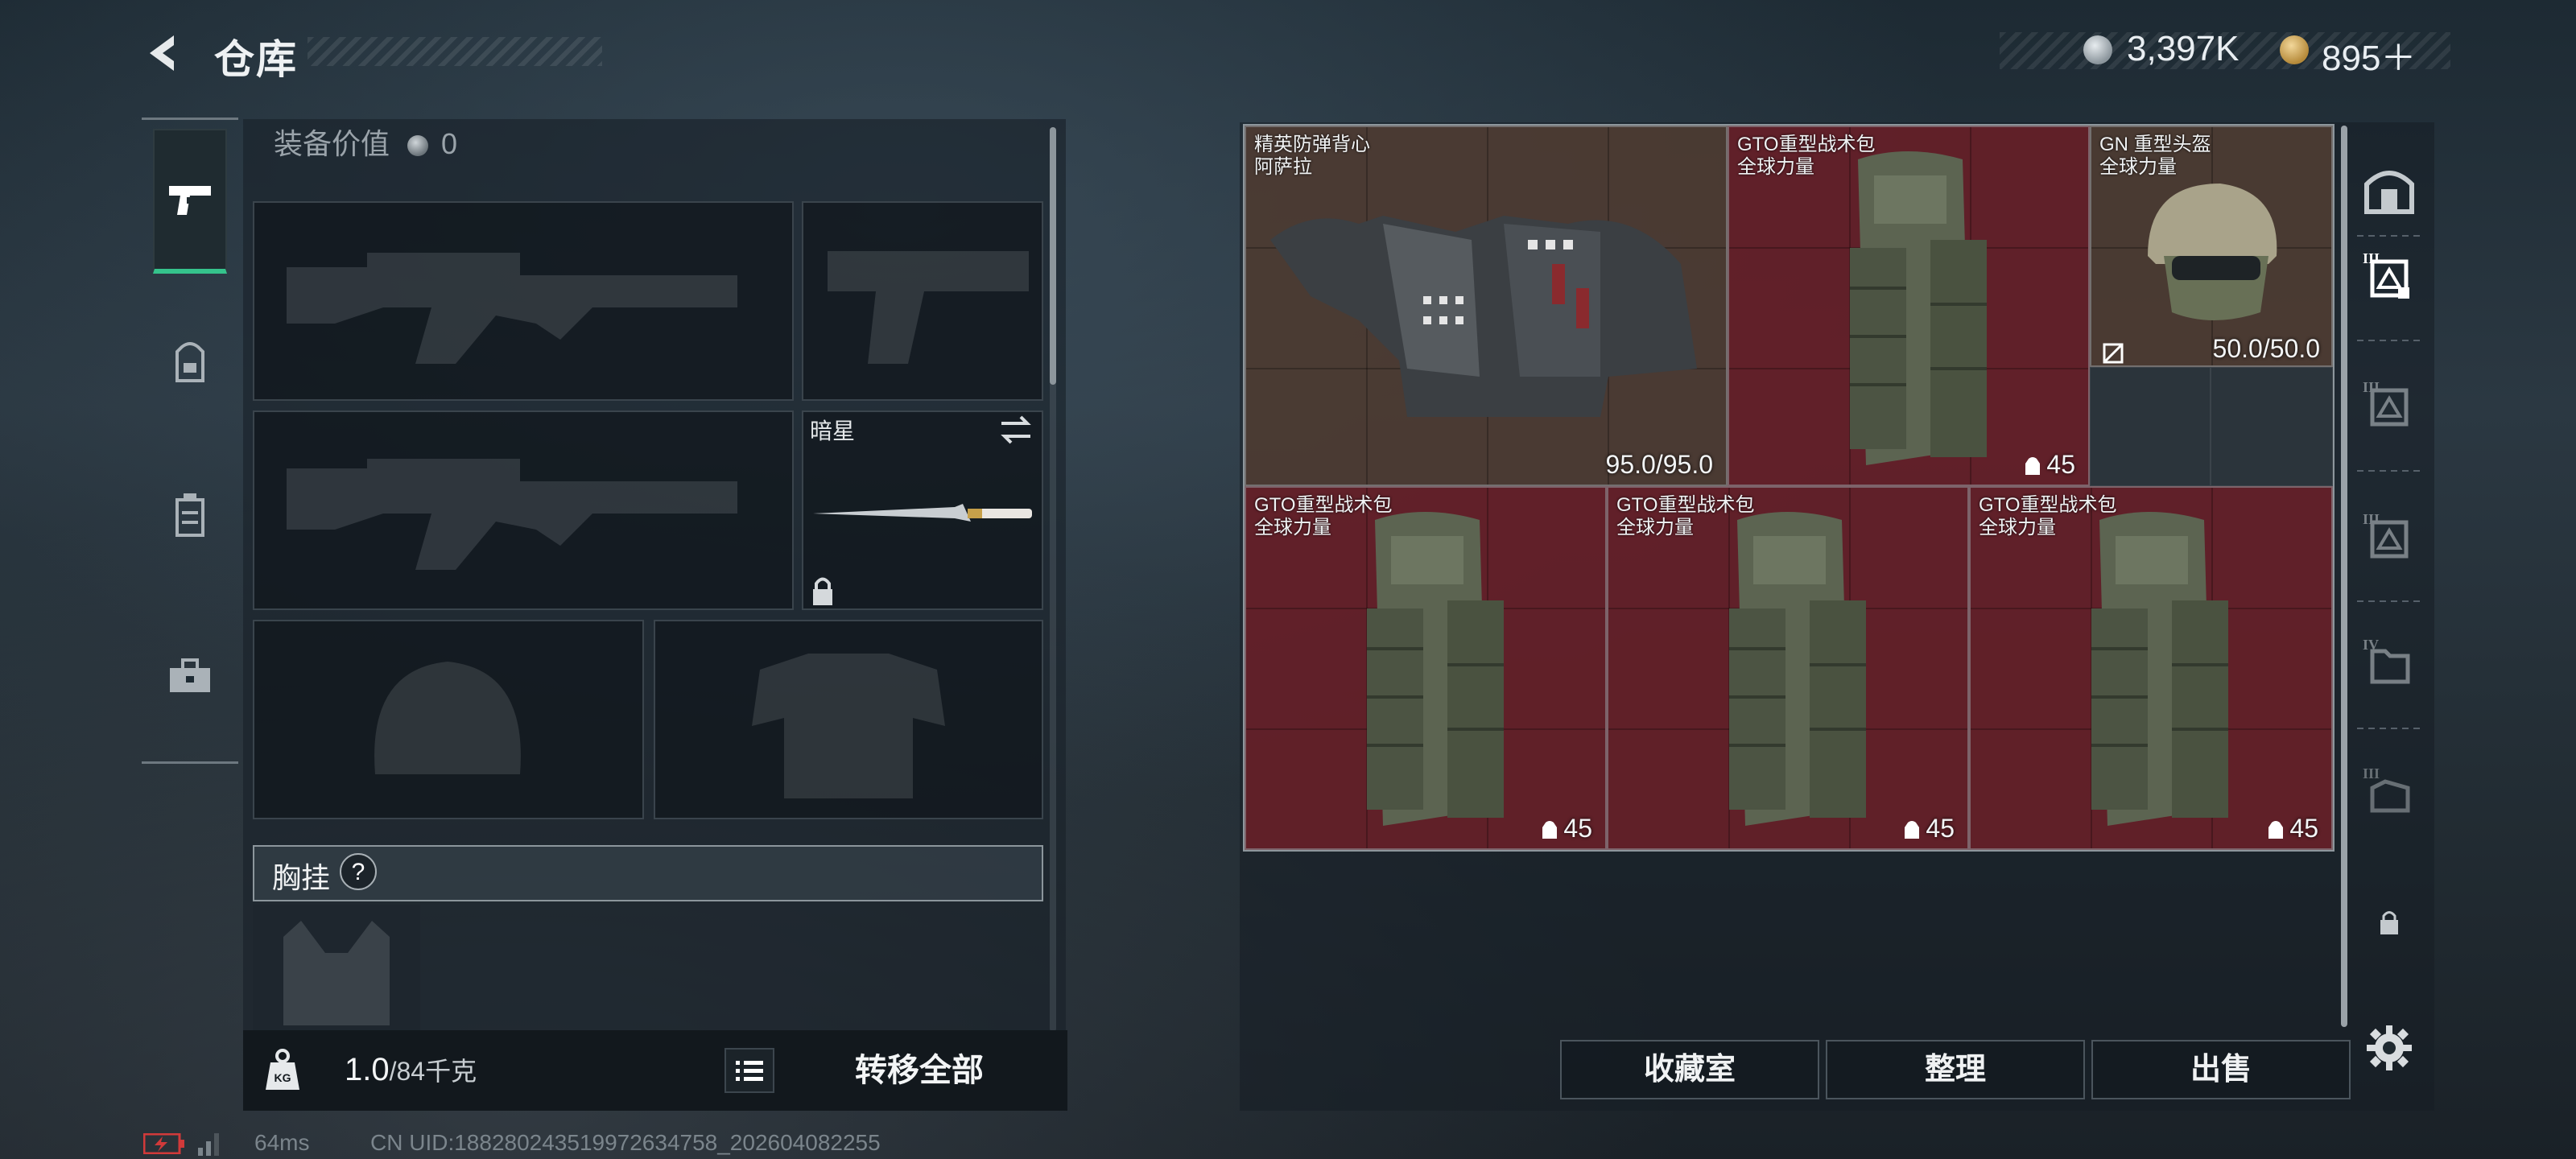 The width and height of the screenshot is (2576, 1159). Describe the element at coordinates (208, 1144) in the screenshot. I see `signal-icon` at that location.